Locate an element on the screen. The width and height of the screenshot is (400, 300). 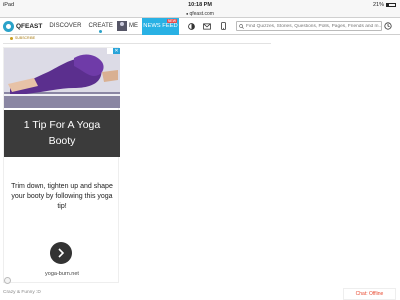
search-icon is located at coordinates (241, 26).